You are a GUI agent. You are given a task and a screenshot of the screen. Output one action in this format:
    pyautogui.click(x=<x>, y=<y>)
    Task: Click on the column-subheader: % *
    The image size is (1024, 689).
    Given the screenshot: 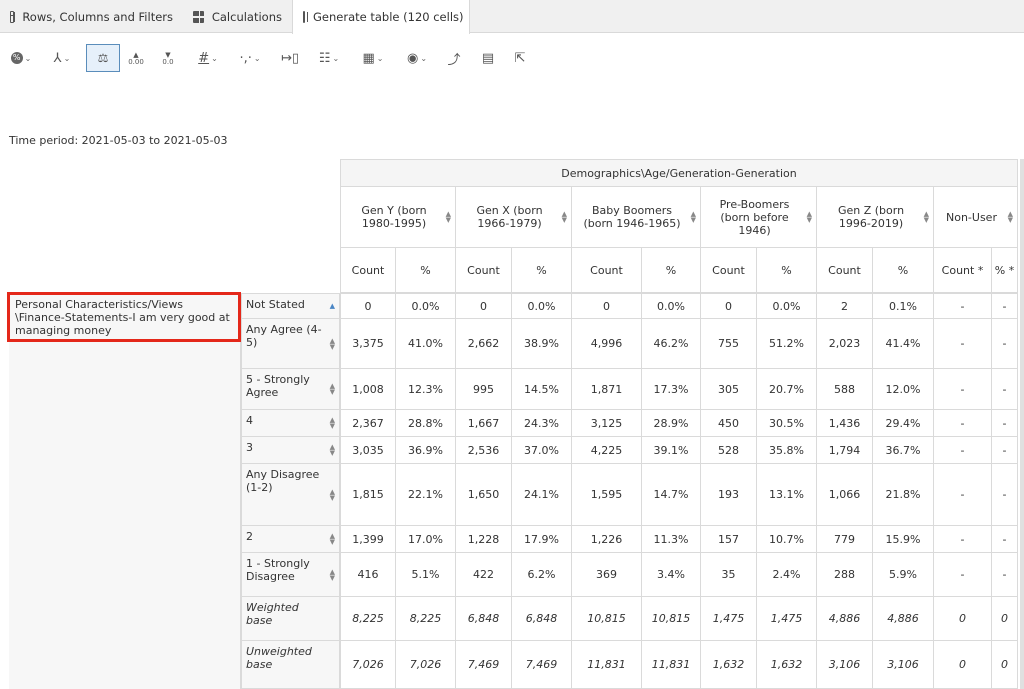 What is the action you would take?
    pyautogui.click(x=1005, y=270)
    